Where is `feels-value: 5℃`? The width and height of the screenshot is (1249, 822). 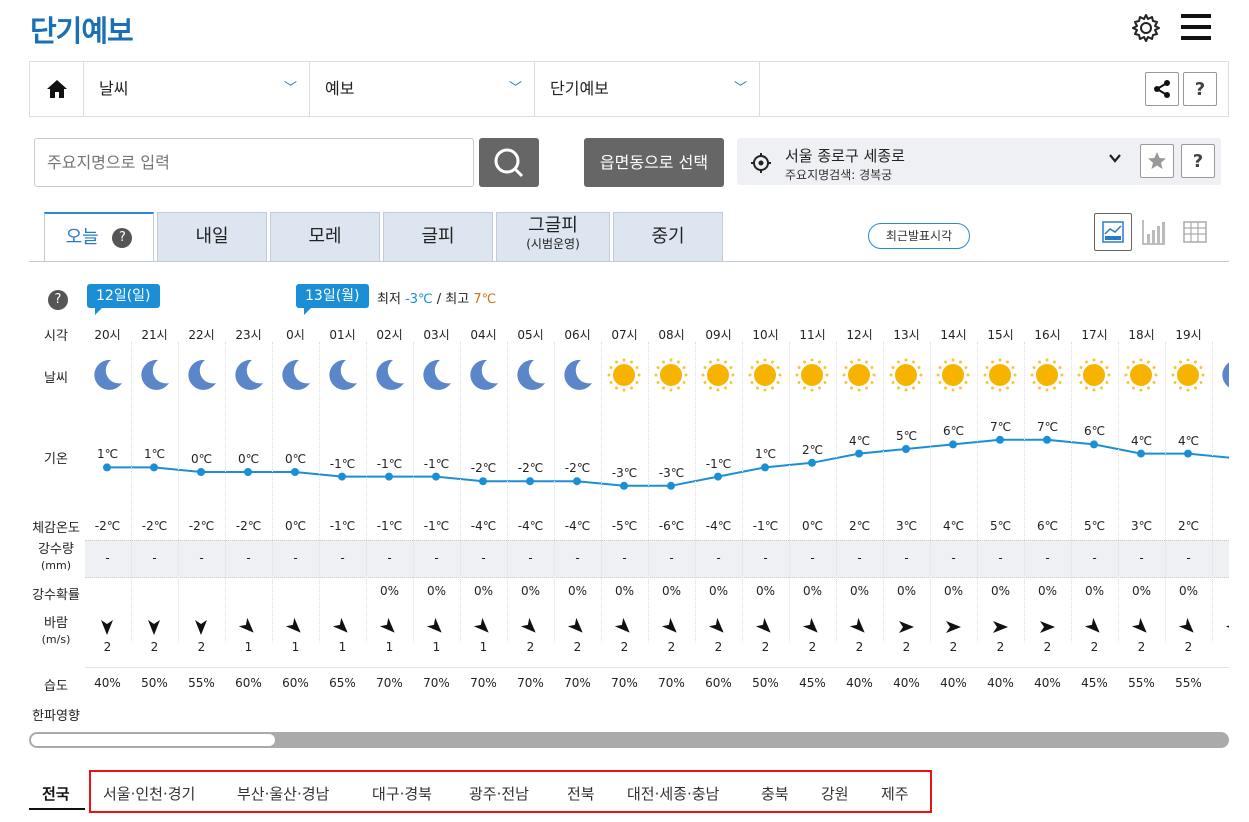 feels-value: 5℃ is located at coordinates (1000, 526).